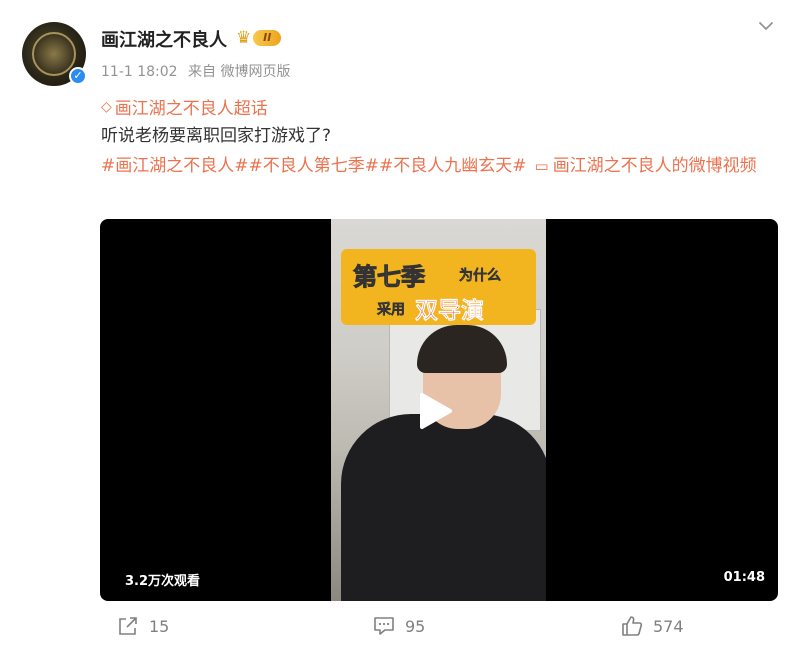  I want to click on video-link: 画江湖之不良人的微博视频, so click(655, 166).